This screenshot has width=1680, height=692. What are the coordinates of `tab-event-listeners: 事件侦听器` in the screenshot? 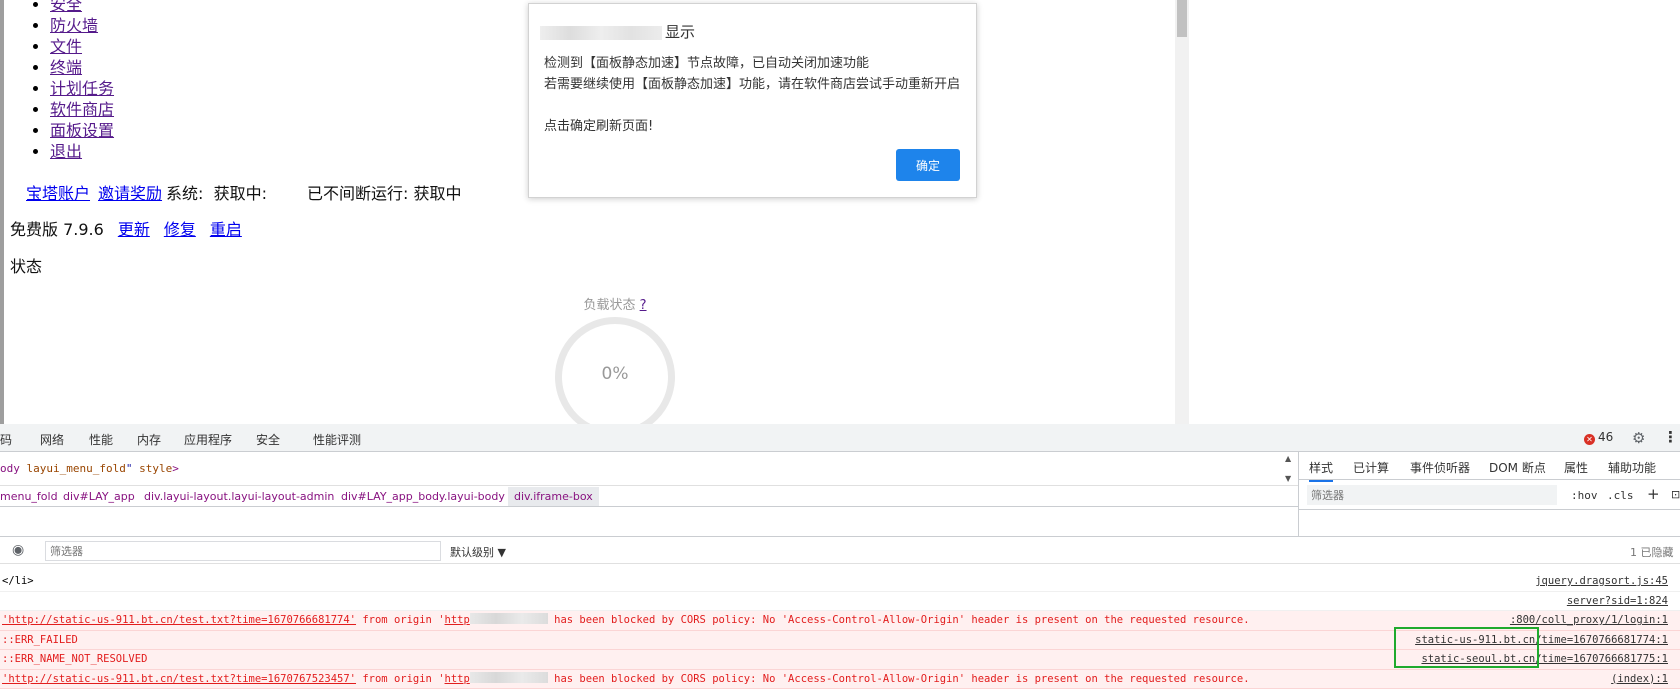 It's located at (1440, 467).